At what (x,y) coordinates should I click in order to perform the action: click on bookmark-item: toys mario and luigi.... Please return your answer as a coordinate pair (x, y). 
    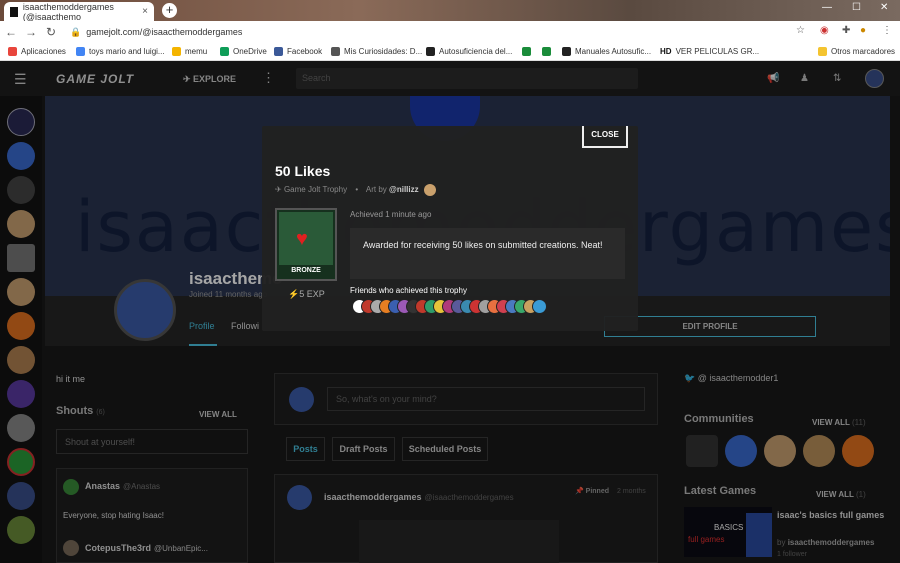
    Looking at the image, I should click on (120, 51).